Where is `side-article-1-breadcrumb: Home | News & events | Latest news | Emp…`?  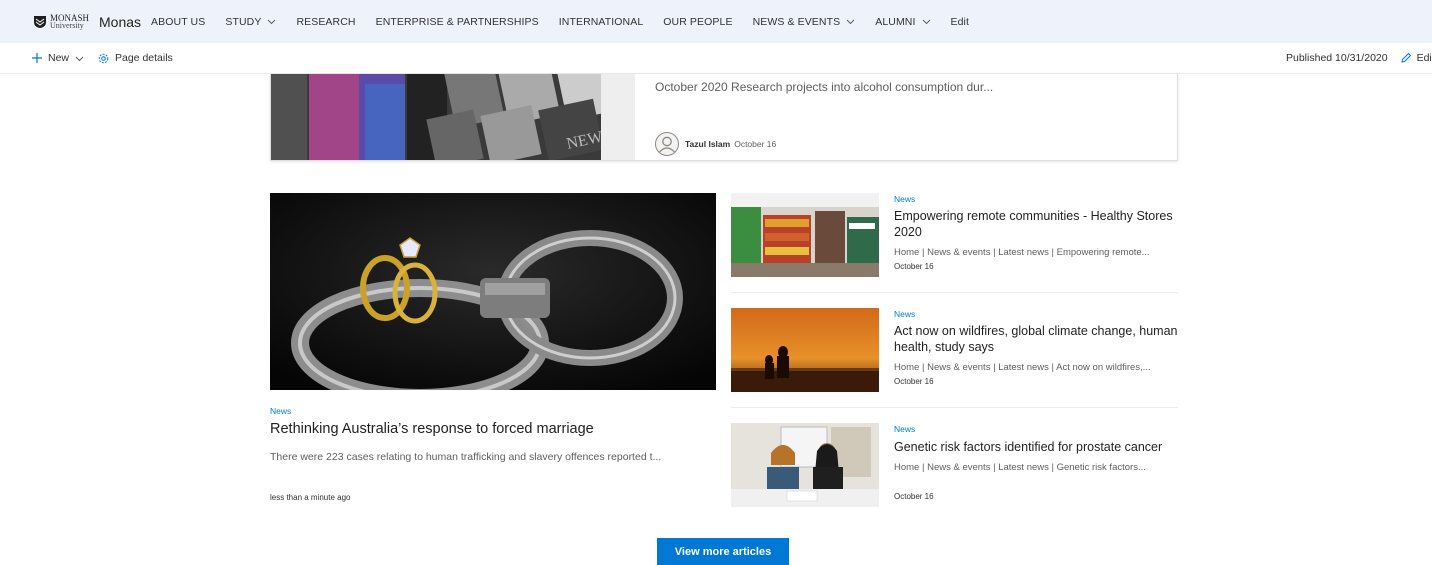
side-article-1-breadcrumb: Home | News & events | Latest news | Emp… is located at coordinates (1022, 252).